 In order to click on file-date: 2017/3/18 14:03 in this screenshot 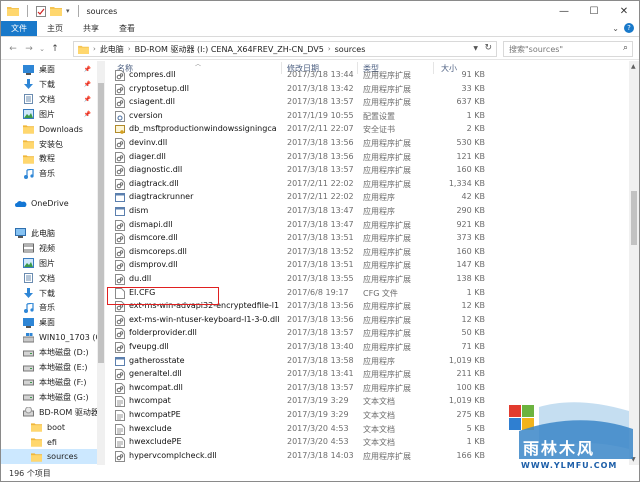, I will do `click(320, 455)`.